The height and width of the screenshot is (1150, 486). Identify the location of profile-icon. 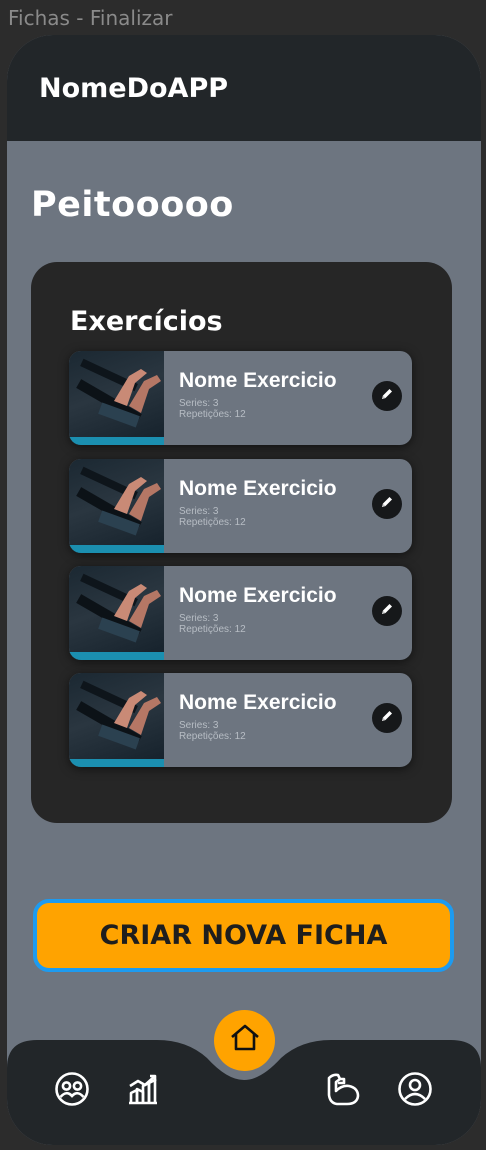
(415, 1091).